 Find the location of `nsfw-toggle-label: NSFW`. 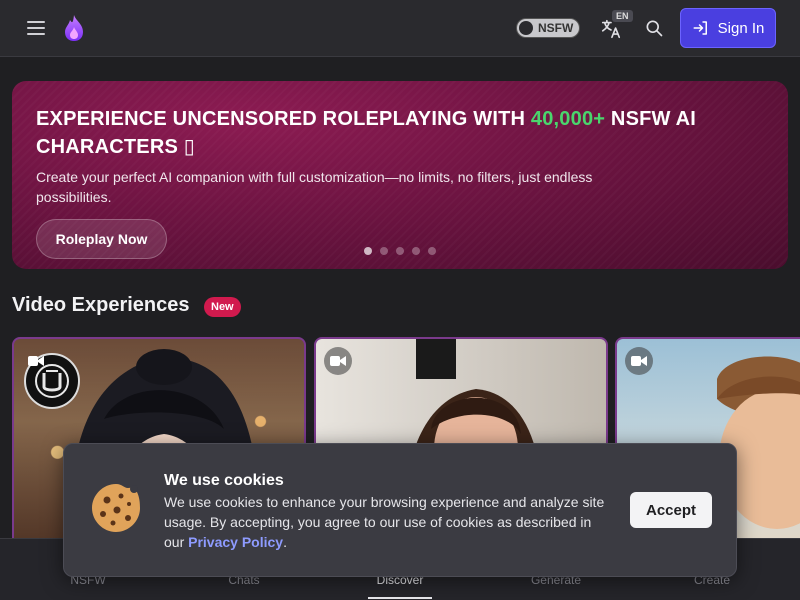

nsfw-toggle-label: NSFW is located at coordinates (556, 28).